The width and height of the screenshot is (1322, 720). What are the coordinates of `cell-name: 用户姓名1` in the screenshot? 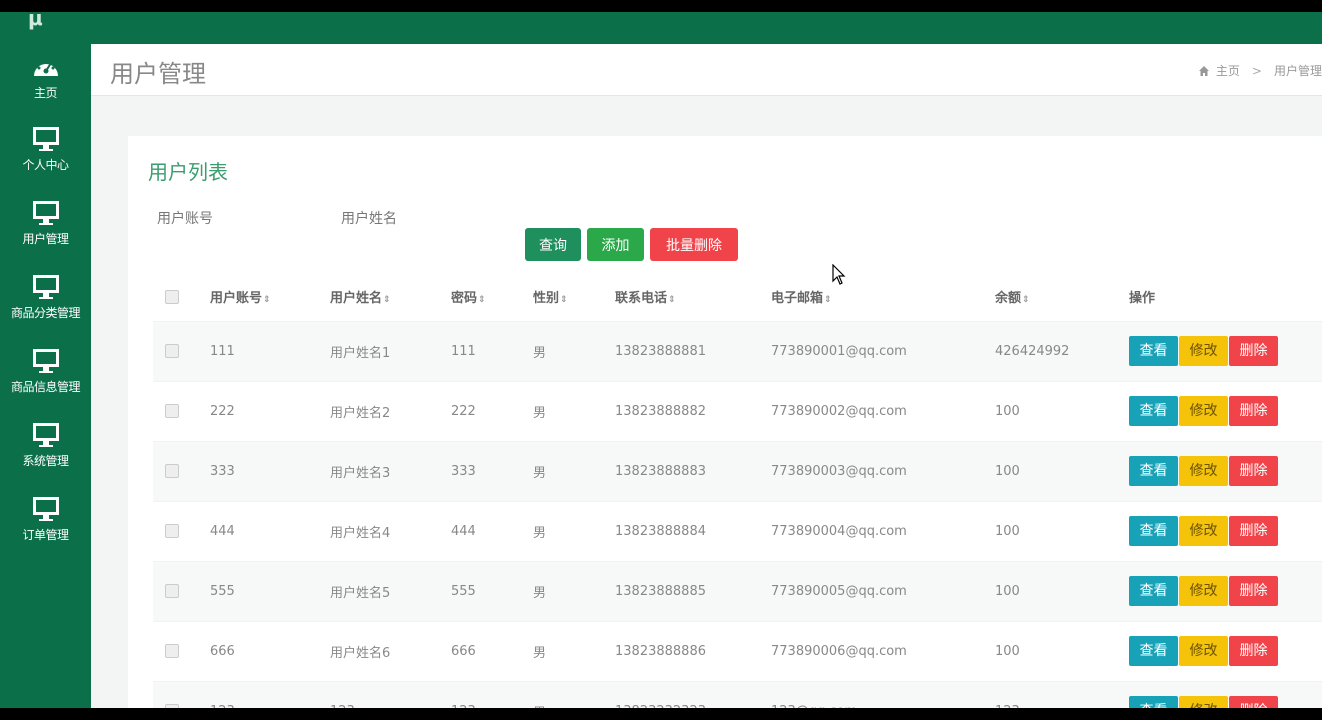 It's located at (378, 350).